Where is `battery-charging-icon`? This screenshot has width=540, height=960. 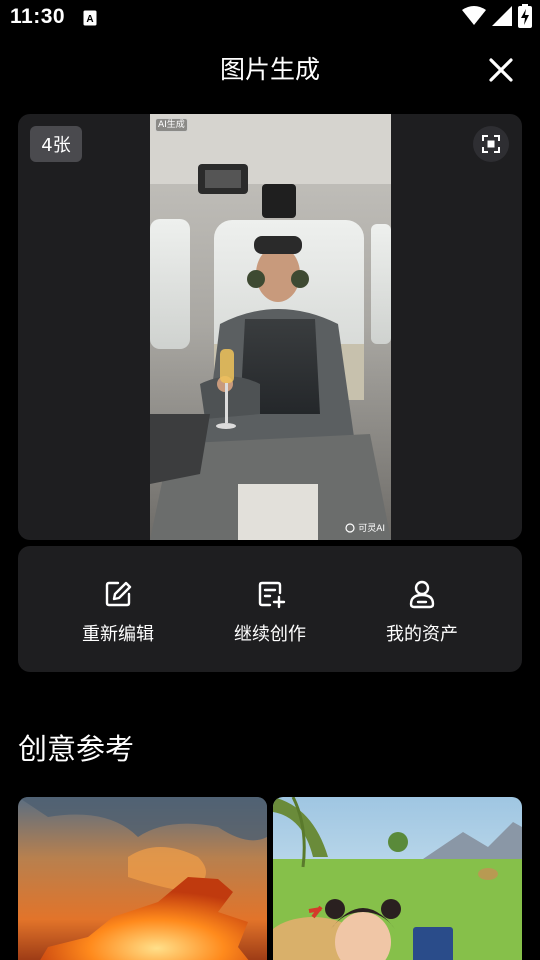 battery-charging-icon is located at coordinates (525, 18).